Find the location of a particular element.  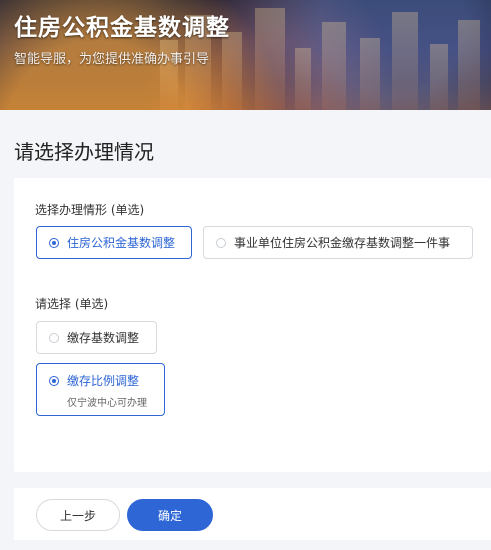

option-label: 住房公积金基数调整 is located at coordinates (121, 243).